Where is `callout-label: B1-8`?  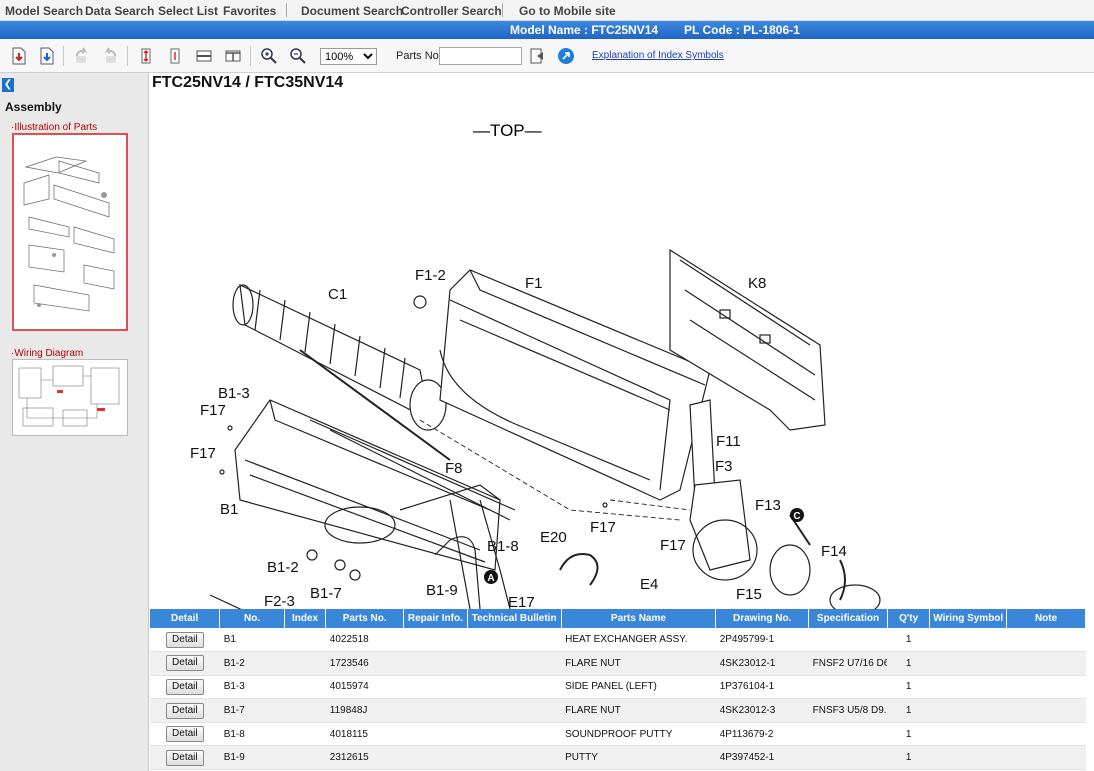
callout-label: B1-8 is located at coordinates (503, 546).